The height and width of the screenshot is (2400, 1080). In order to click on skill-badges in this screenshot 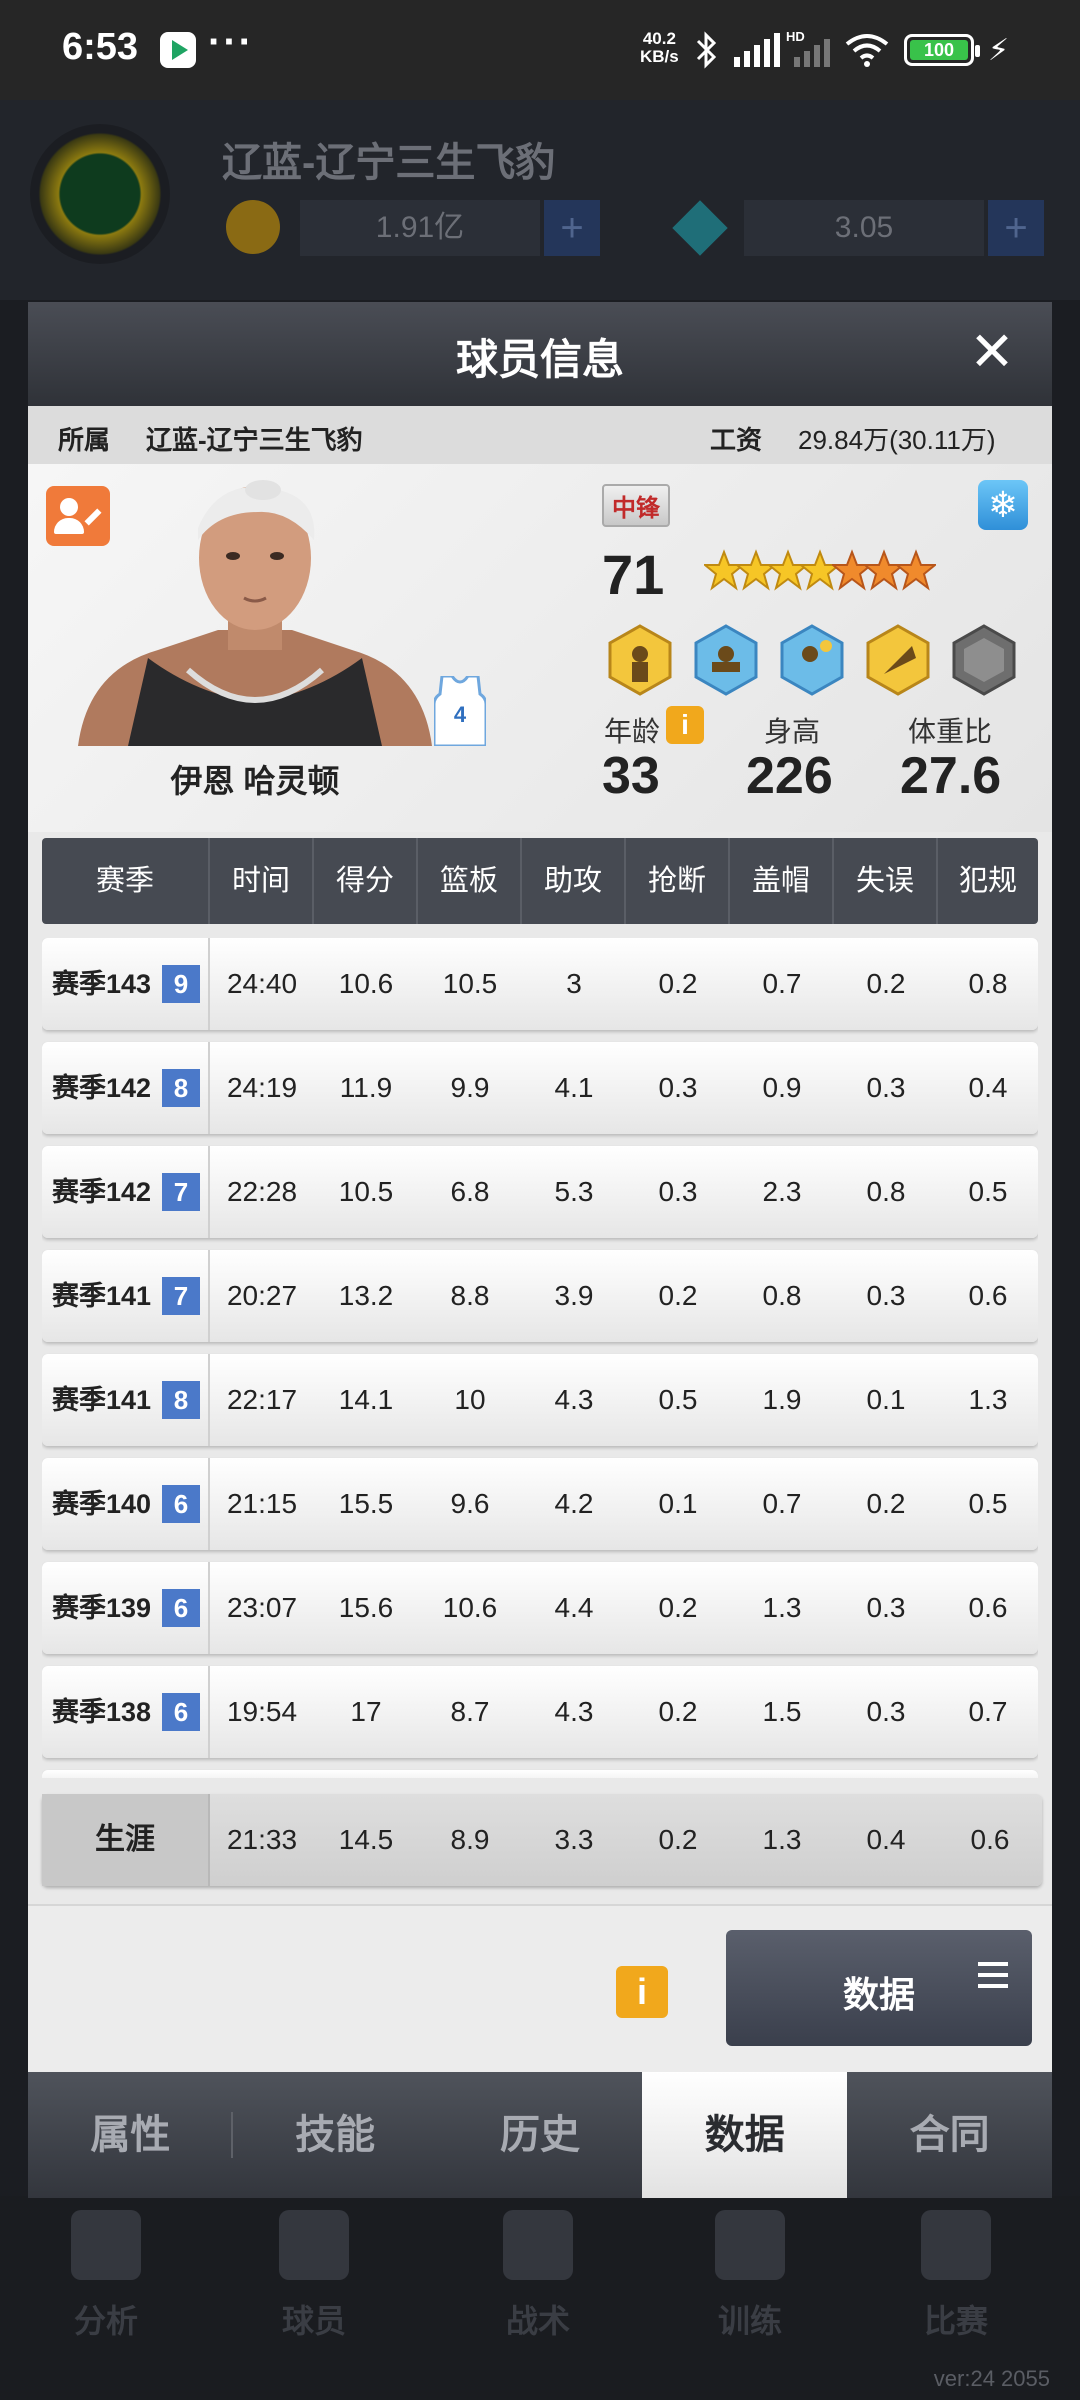, I will do `click(812, 660)`.